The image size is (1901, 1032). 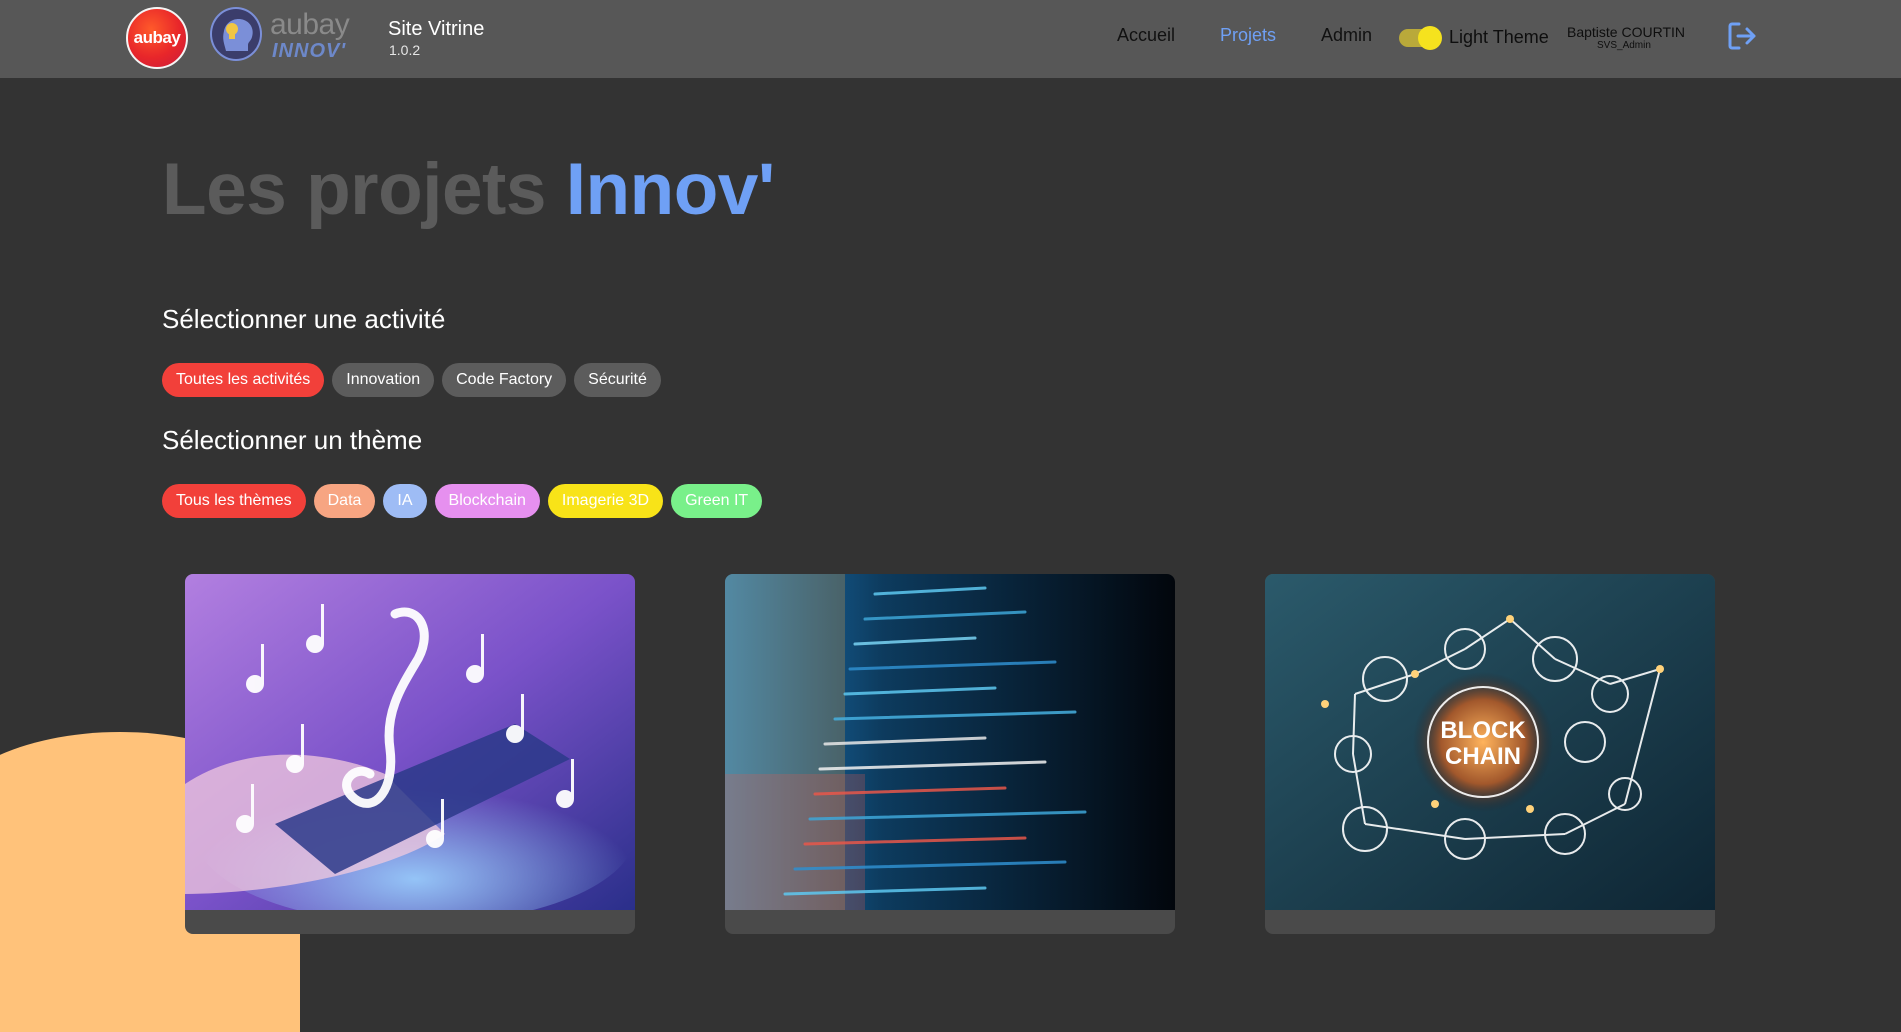 What do you see at coordinates (1499, 37) in the screenshot?
I see `theme-label: Light Theme` at bounding box center [1499, 37].